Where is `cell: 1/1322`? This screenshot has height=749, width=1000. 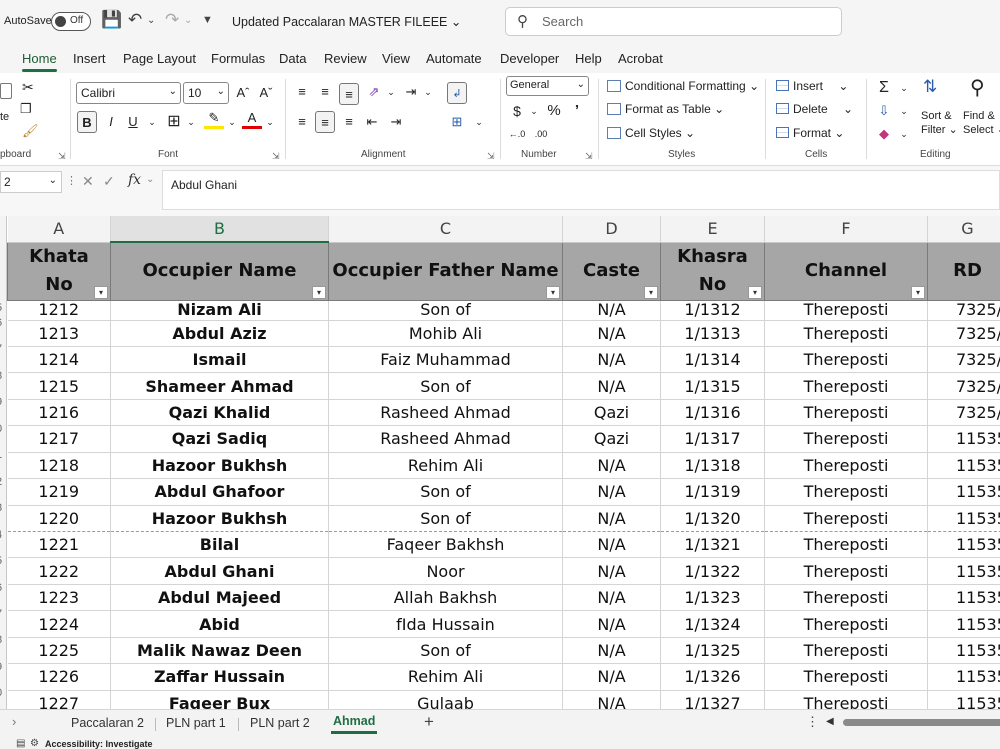 cell: 1/1322 is located at coordinates (712, 571).